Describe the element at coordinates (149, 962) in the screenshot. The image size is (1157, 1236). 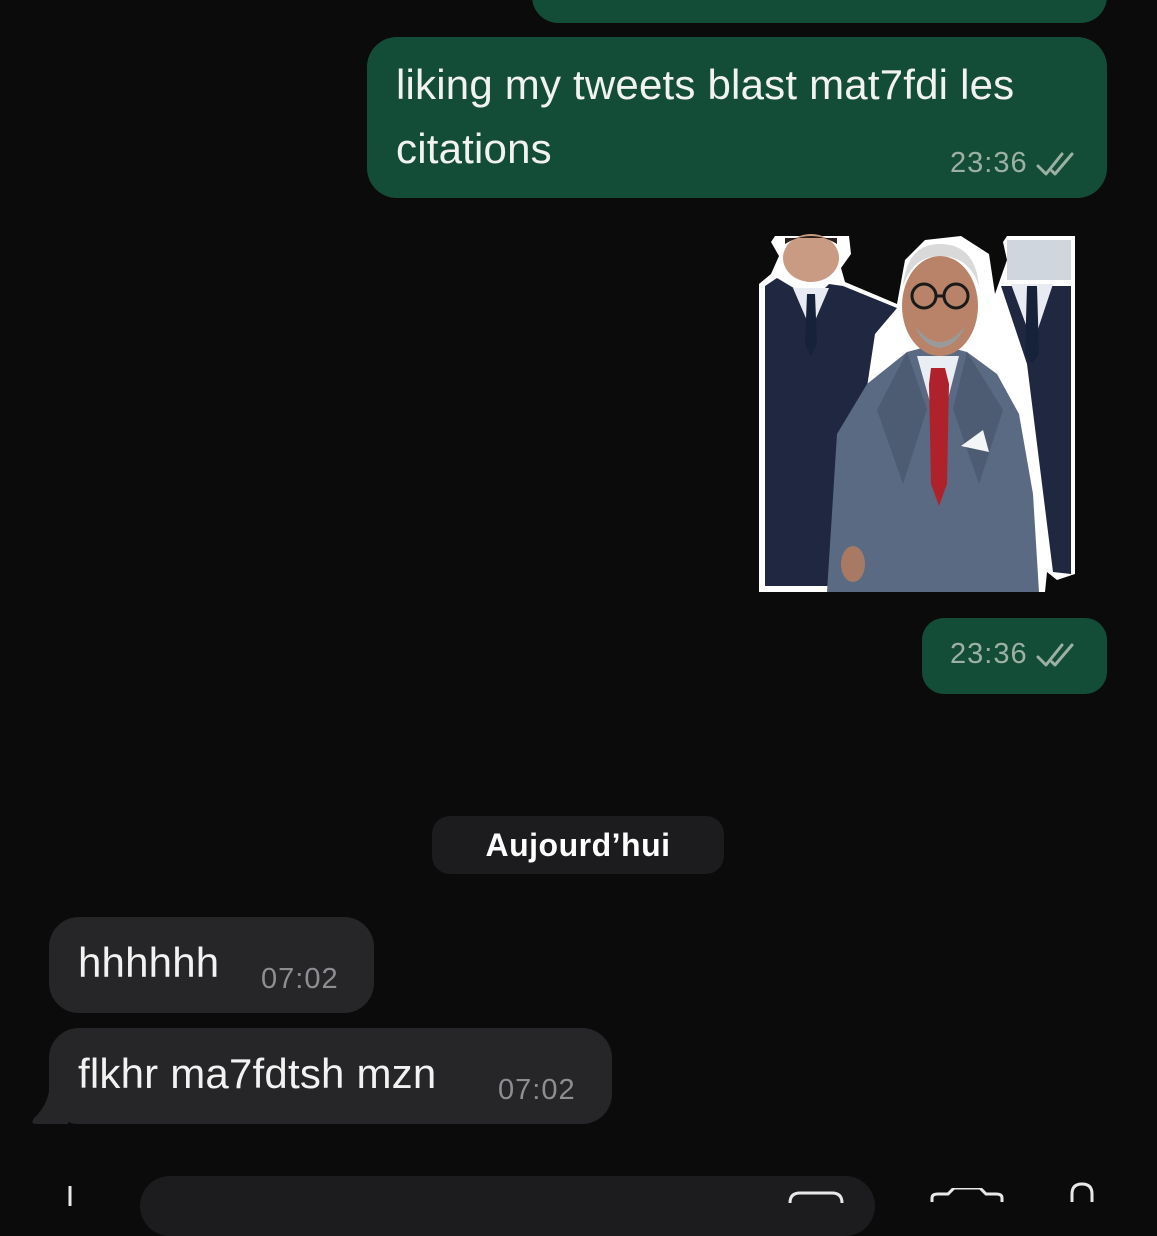
I see `message-text: hhhhhh` at that location.